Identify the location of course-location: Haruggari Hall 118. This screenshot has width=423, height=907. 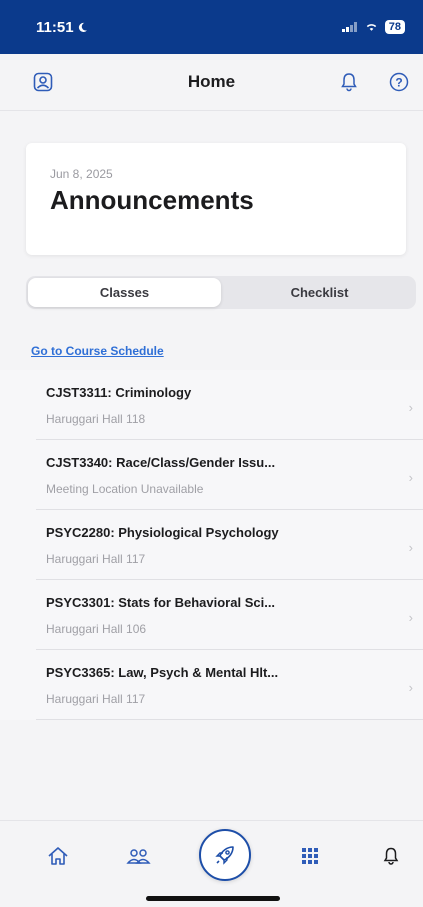
(96, 419).